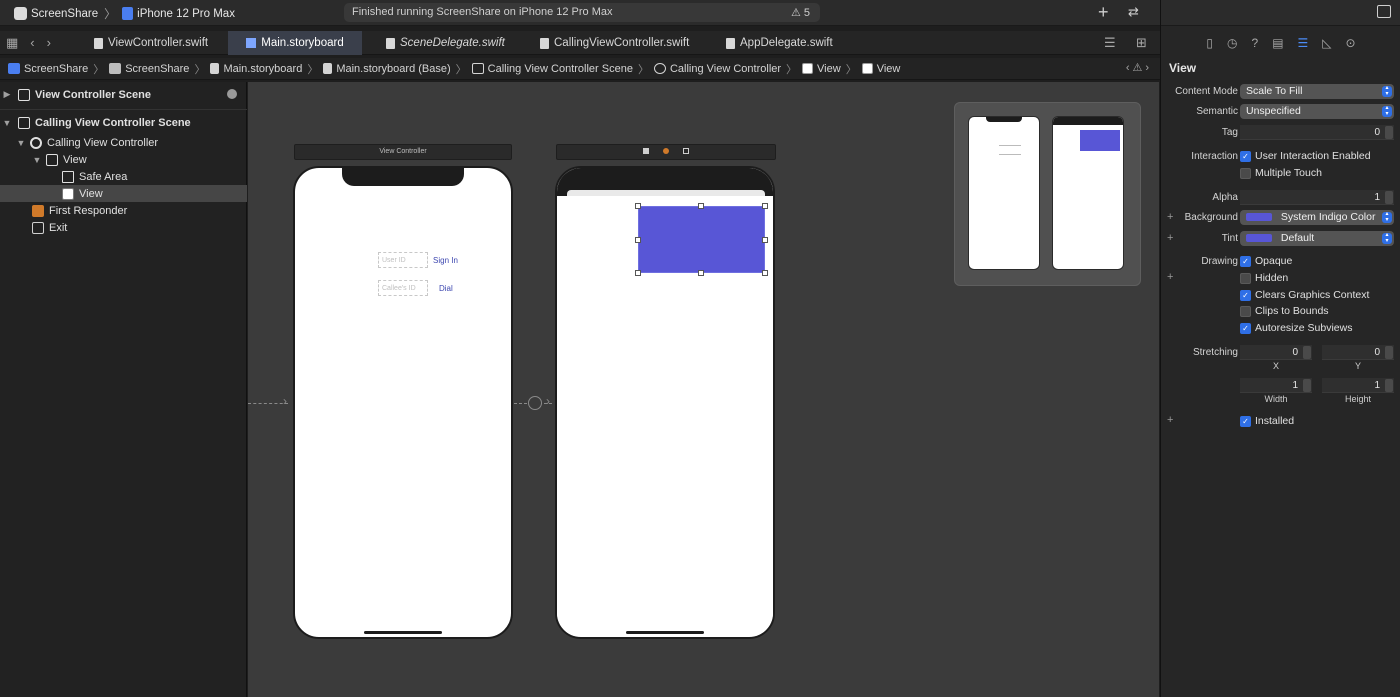 This screenshot has width=1400, height=697. I want to click on initial-vc-arrow, so click(268, 403).